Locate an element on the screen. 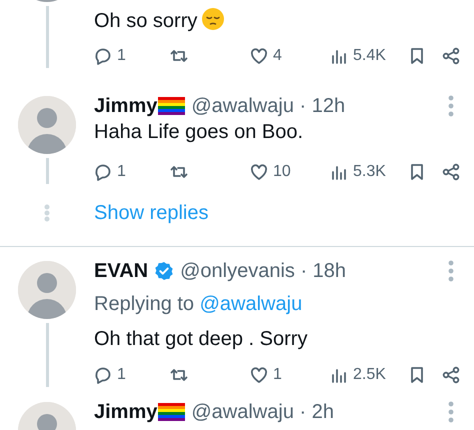 This screenshot has width=474, height=430. count-label: 10 is located at coordinates (282, 172).